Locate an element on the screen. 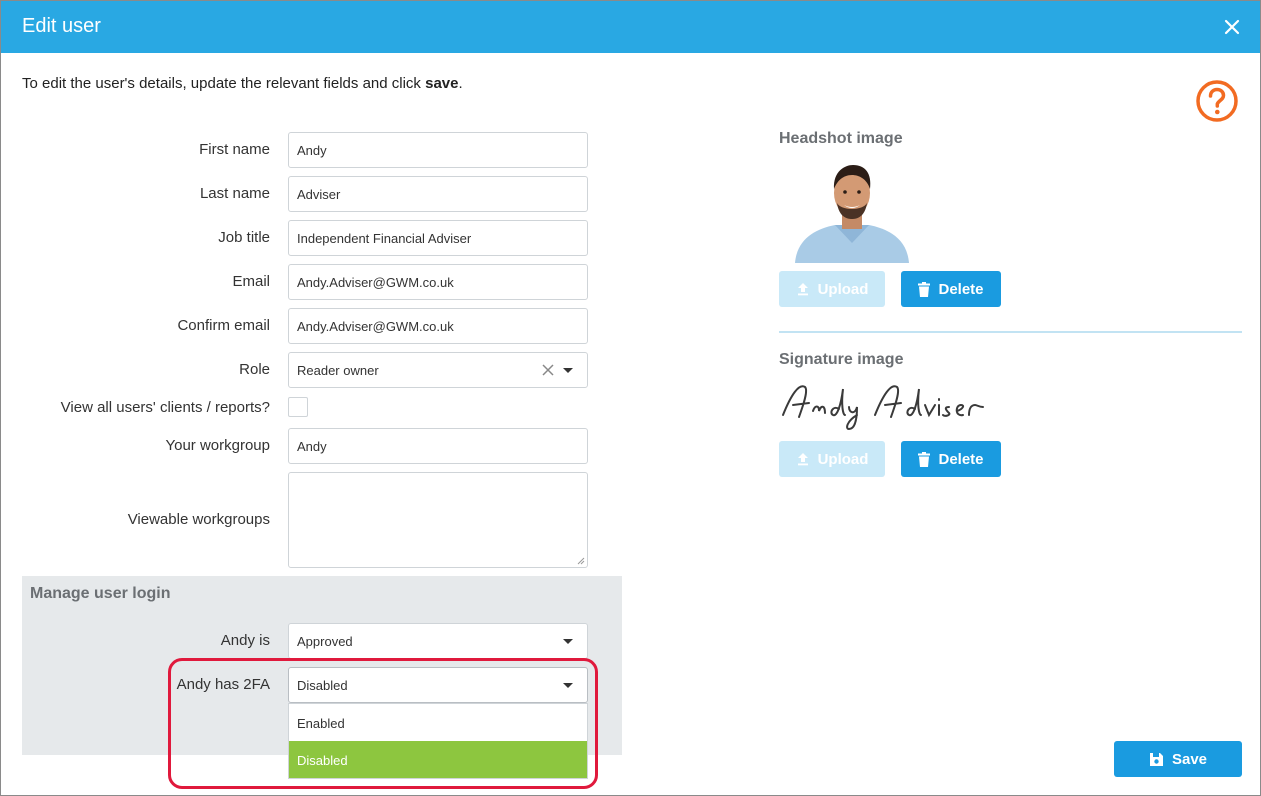 This screenshot has height=796, width=1261. signature-upload-button: Upload is located at coordinates (832, 459).